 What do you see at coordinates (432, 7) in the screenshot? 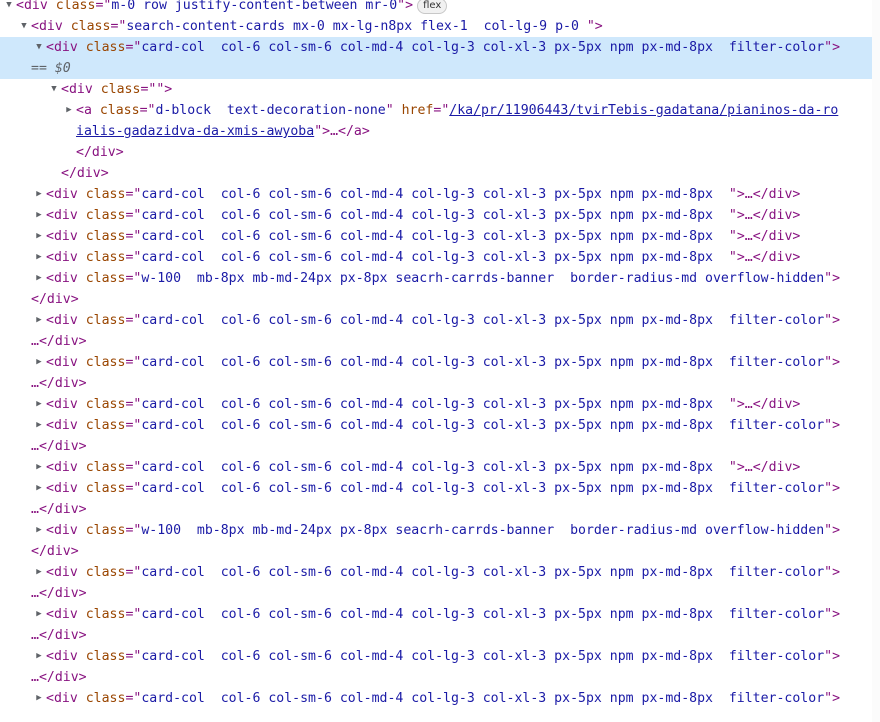
I see `flex-badge: flex` at bounding box center [432, 7].